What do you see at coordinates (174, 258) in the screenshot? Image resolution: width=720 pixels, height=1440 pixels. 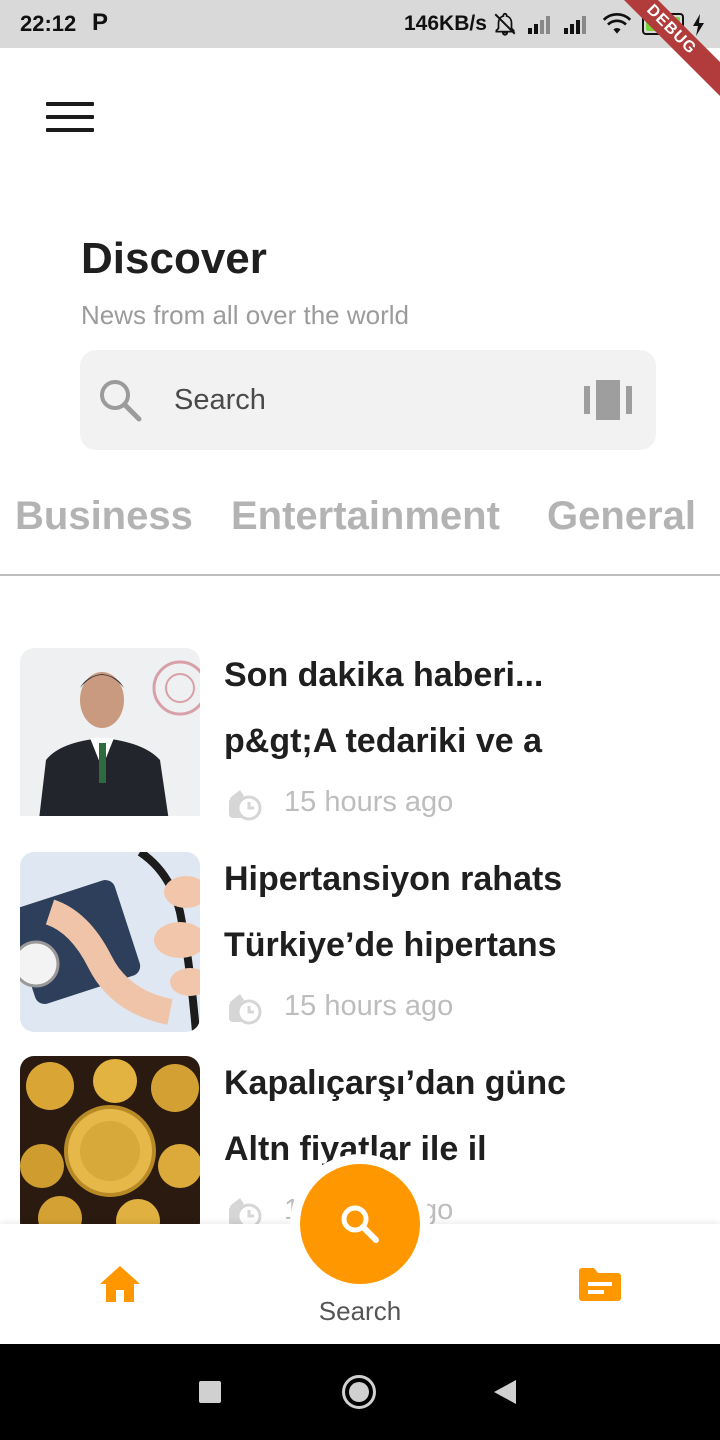 I see `page-title: Discover` at bounding box center [174, 258].